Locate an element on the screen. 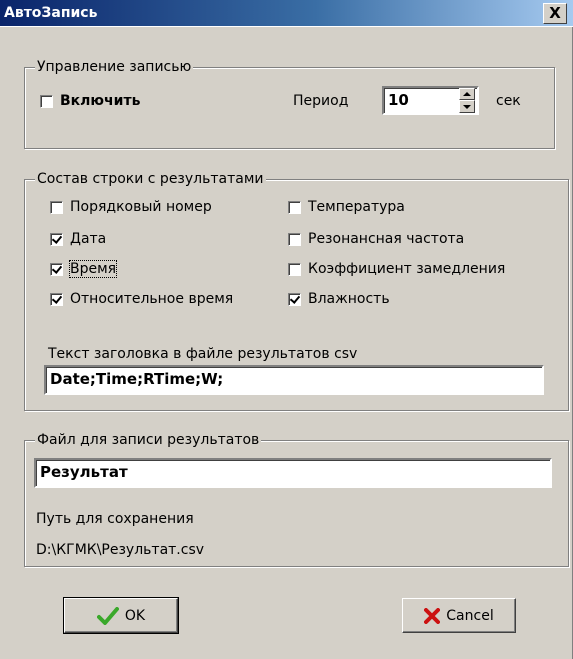  option-temperature: Температура is located at coordinates (346, 207).